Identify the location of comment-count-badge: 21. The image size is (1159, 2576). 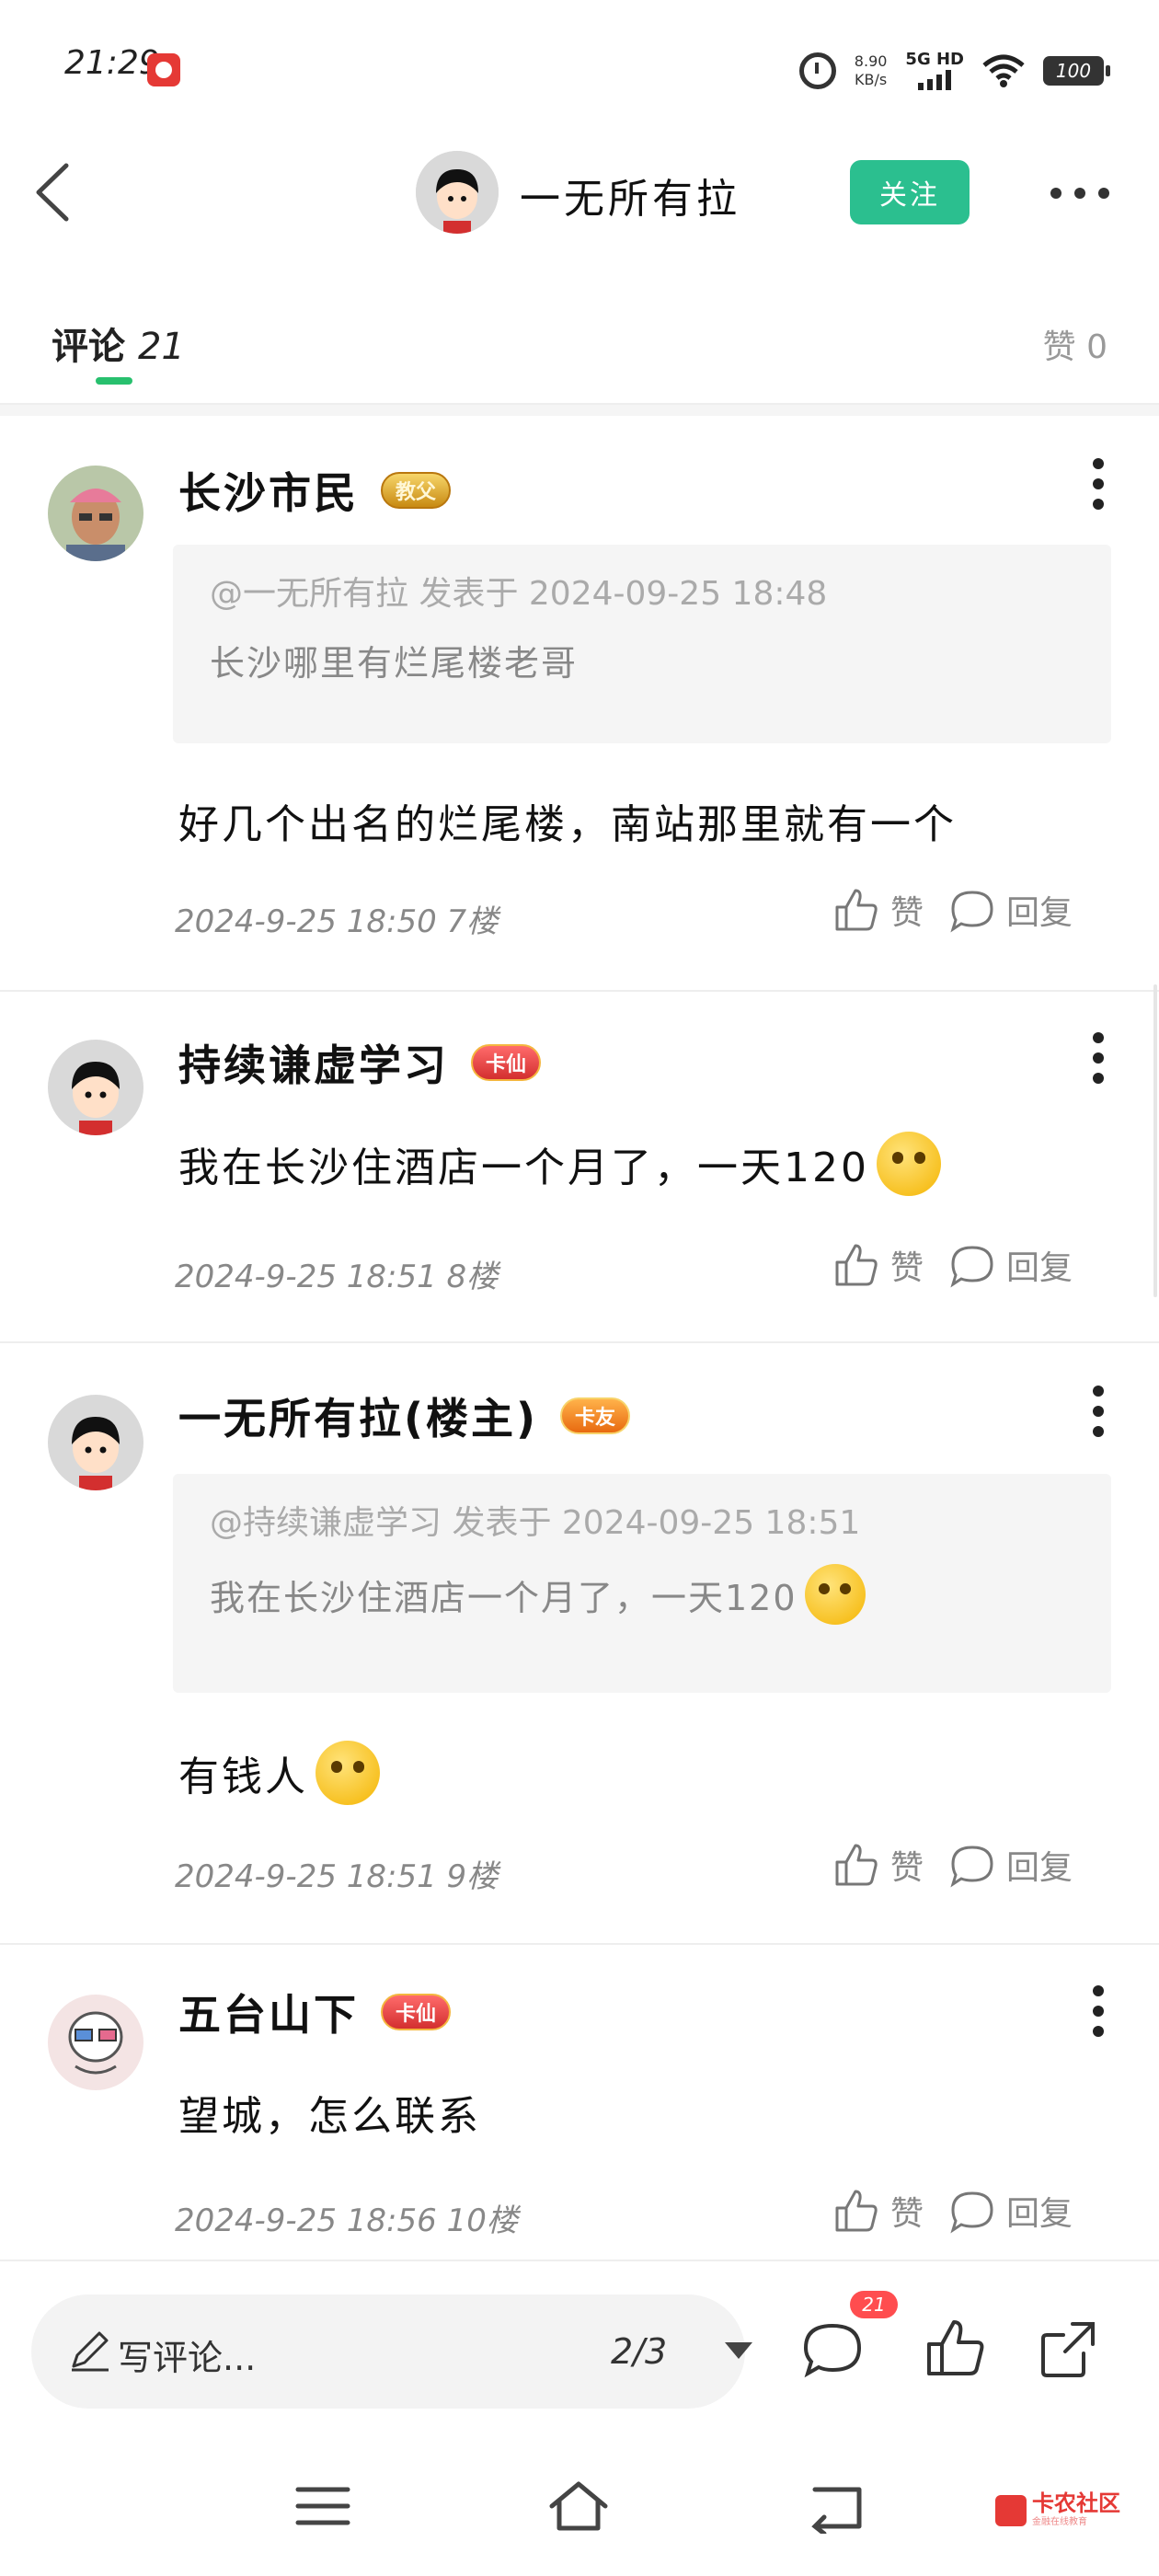
(874, 2304).